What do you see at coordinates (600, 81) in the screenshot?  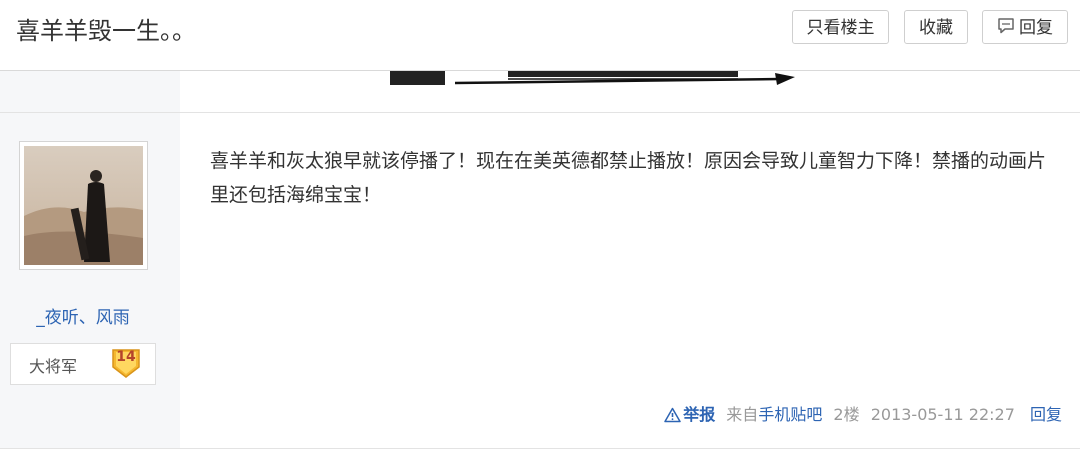 I see `previous-post-image` at bounding box center [600, 81].